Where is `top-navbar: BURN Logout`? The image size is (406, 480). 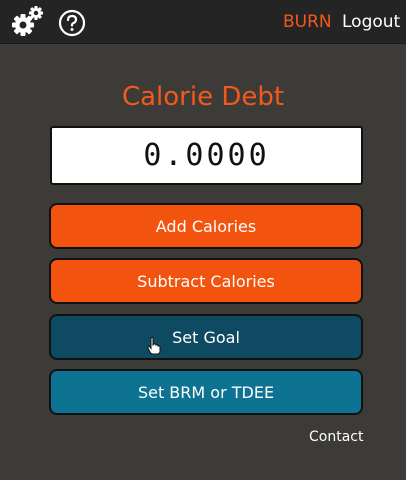
top-navbar: BURN Logout is located at coordinates (203, 22).